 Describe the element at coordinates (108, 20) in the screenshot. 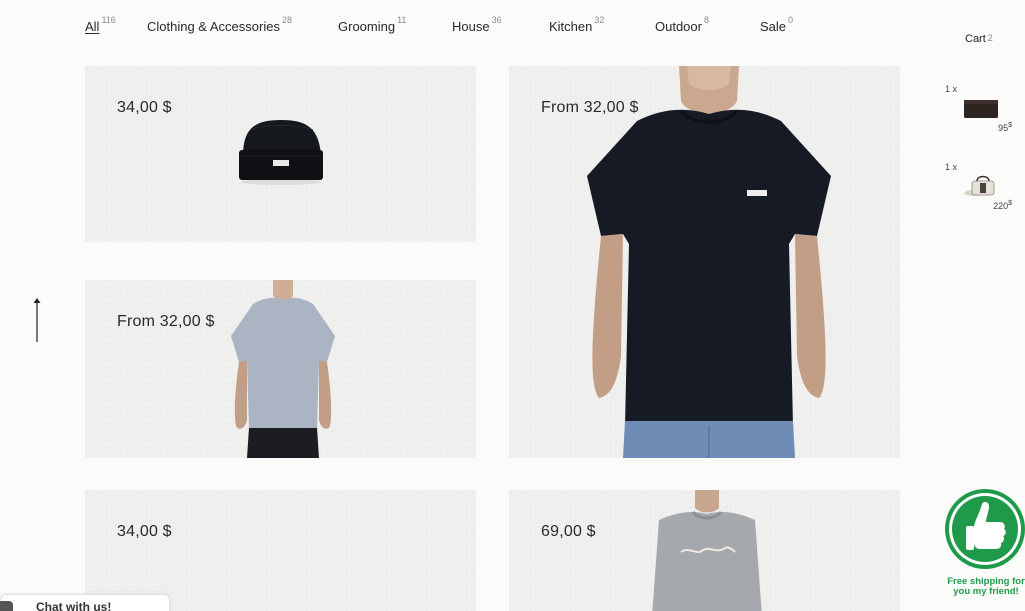

I see `nav-item-count: 116` at that location.